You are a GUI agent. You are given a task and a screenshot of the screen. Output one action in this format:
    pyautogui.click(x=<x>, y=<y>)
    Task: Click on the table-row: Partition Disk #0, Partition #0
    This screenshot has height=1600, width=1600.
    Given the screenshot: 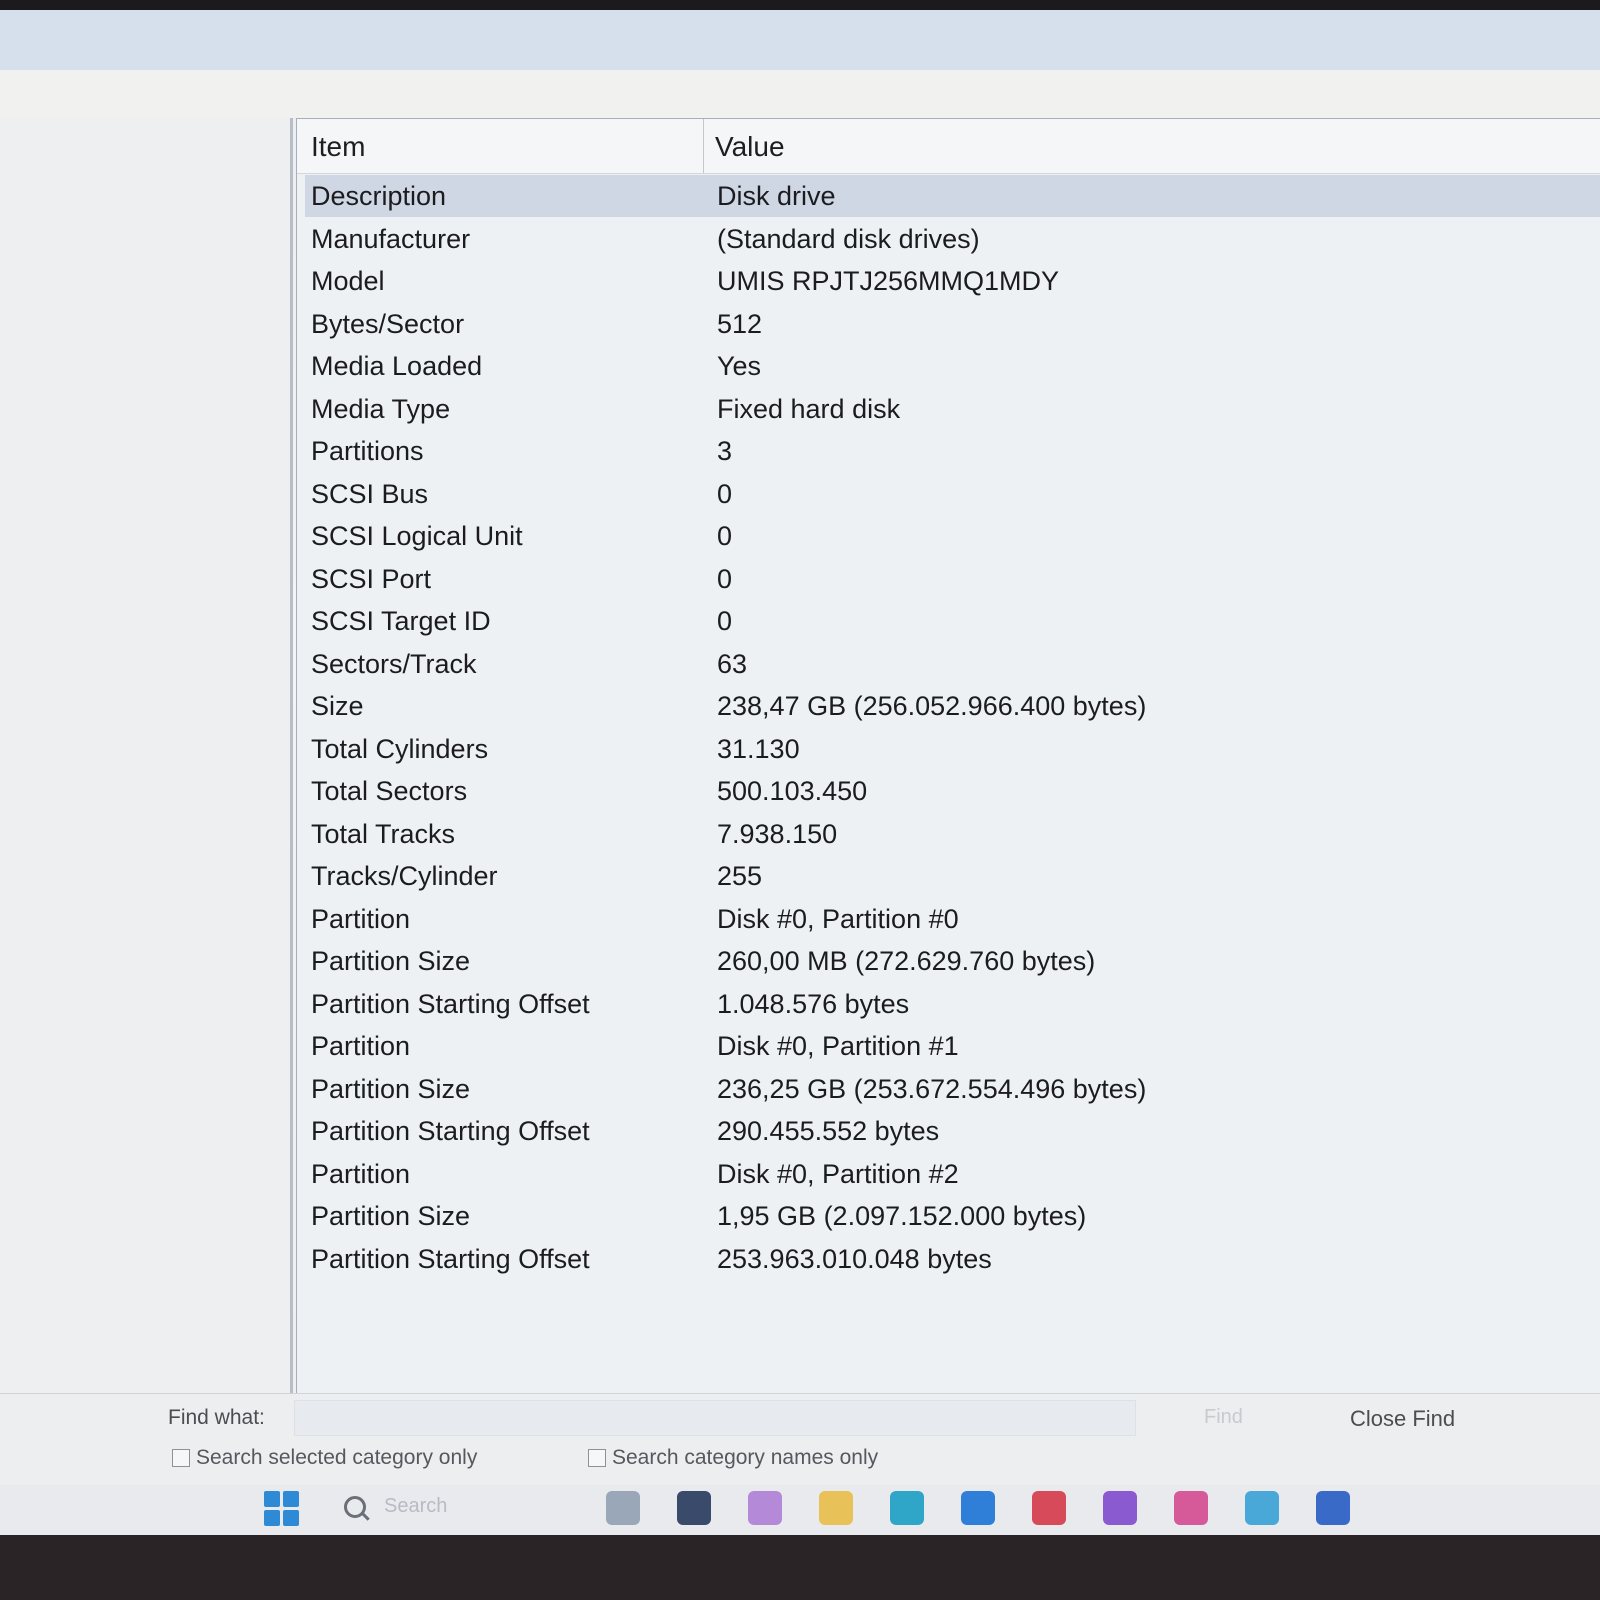 What is the action you would take?
    pyautogui.click(x=952, y=919)
    